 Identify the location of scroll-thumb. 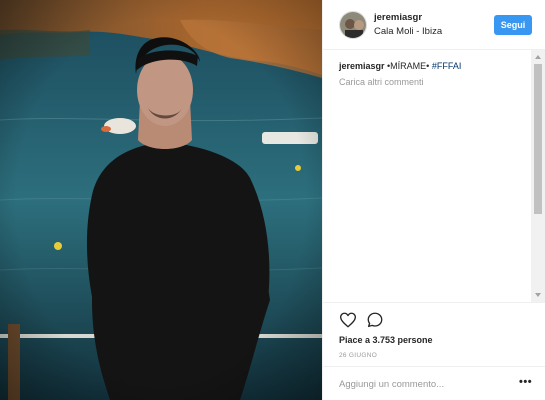
(538, 139).